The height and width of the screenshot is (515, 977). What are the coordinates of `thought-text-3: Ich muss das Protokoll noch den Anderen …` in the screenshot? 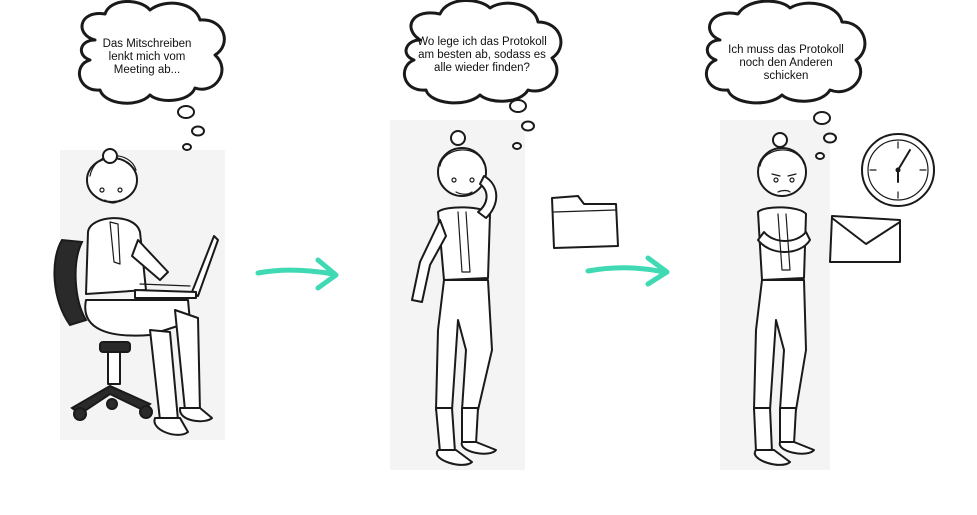 It's located at (786, 63).